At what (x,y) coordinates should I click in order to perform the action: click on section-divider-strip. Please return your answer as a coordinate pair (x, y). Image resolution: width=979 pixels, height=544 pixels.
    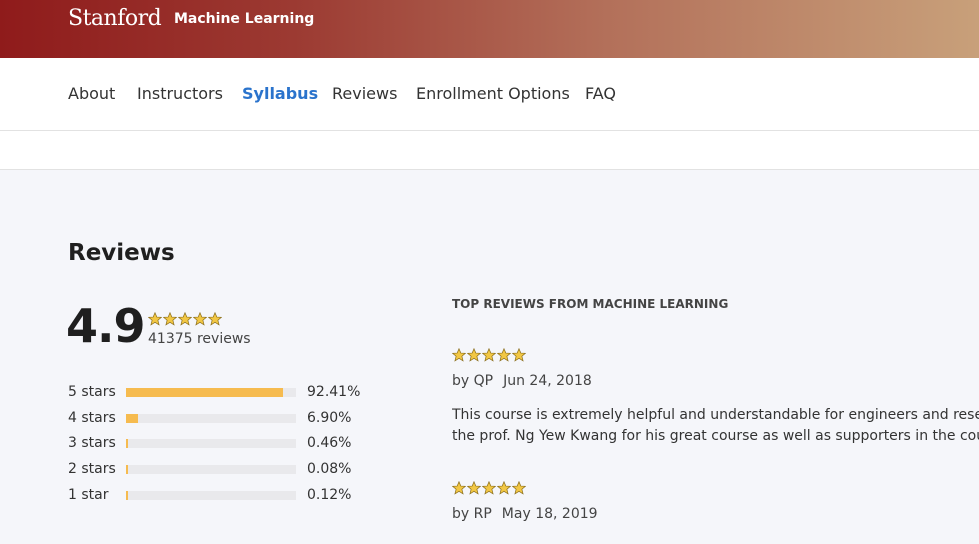
    Looking at the image, I should click on (489, 150).